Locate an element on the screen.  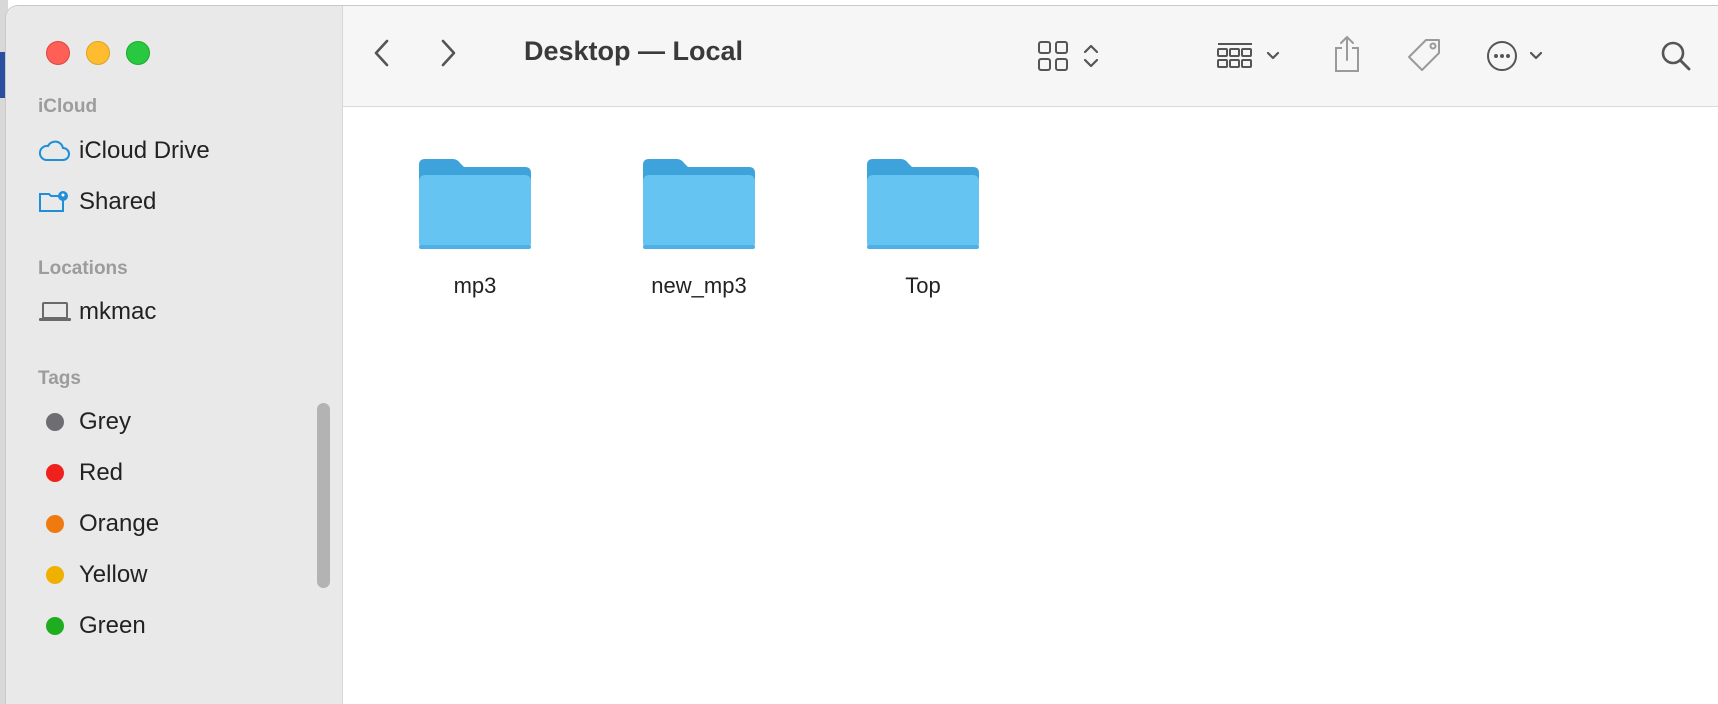
sidebar-scrollbar is located at coordinates (323, 495).